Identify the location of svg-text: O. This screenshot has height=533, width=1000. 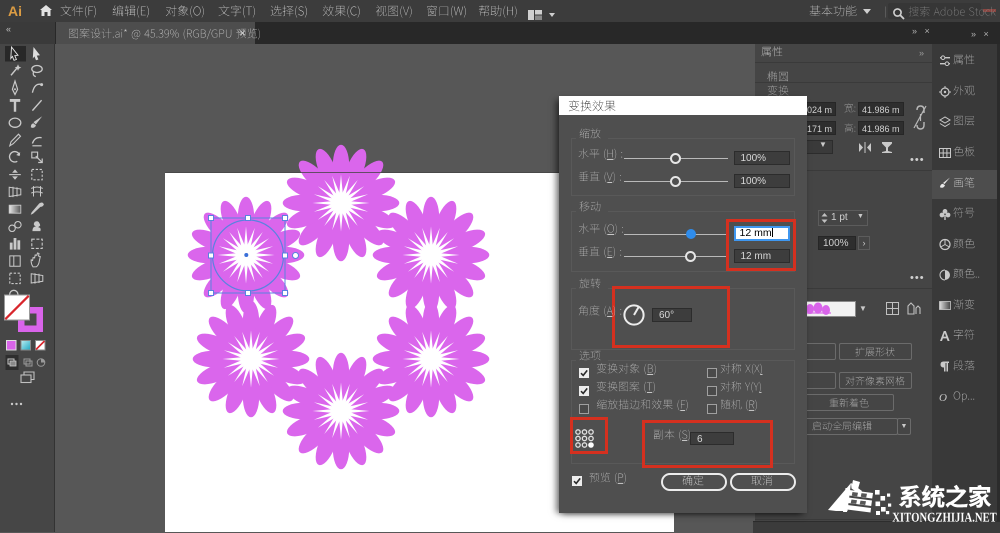
(943, 398).